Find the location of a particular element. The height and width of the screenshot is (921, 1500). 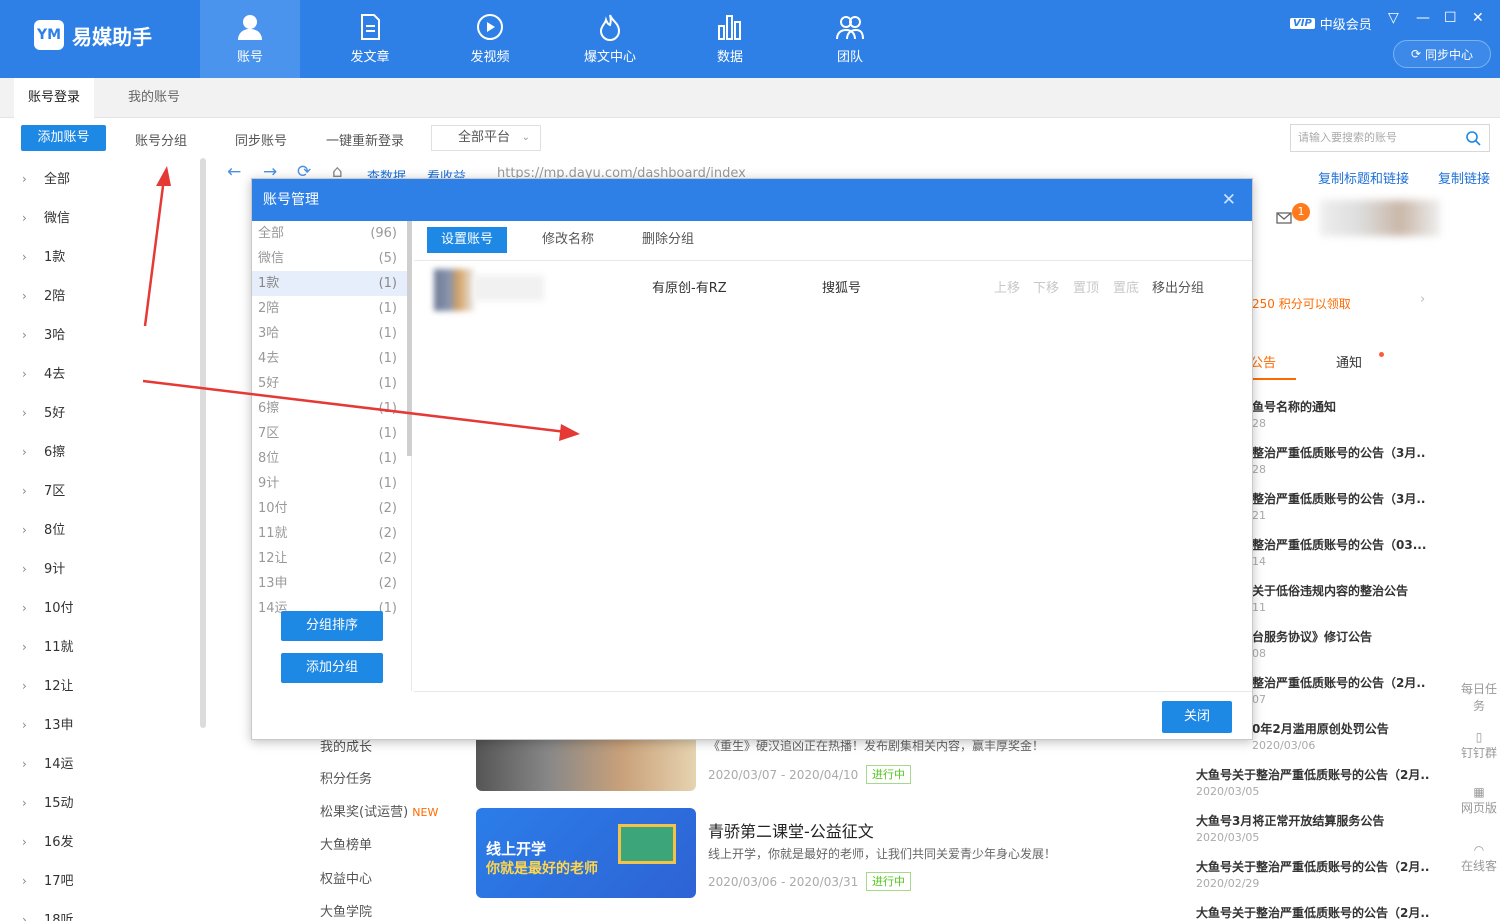

sort-groups-button: 分组排序 is located at coordinates (332, 626).